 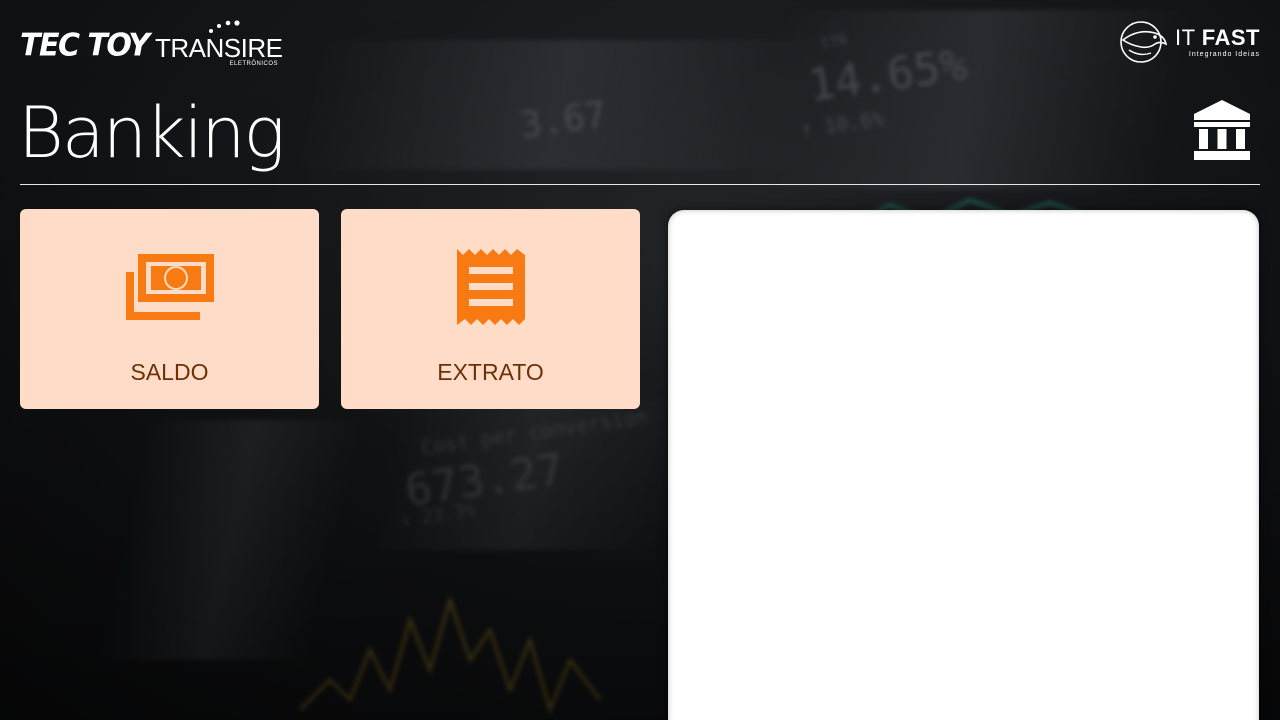 I want to click on extrato-label: EXTRATO, so click(x=490, y=372).